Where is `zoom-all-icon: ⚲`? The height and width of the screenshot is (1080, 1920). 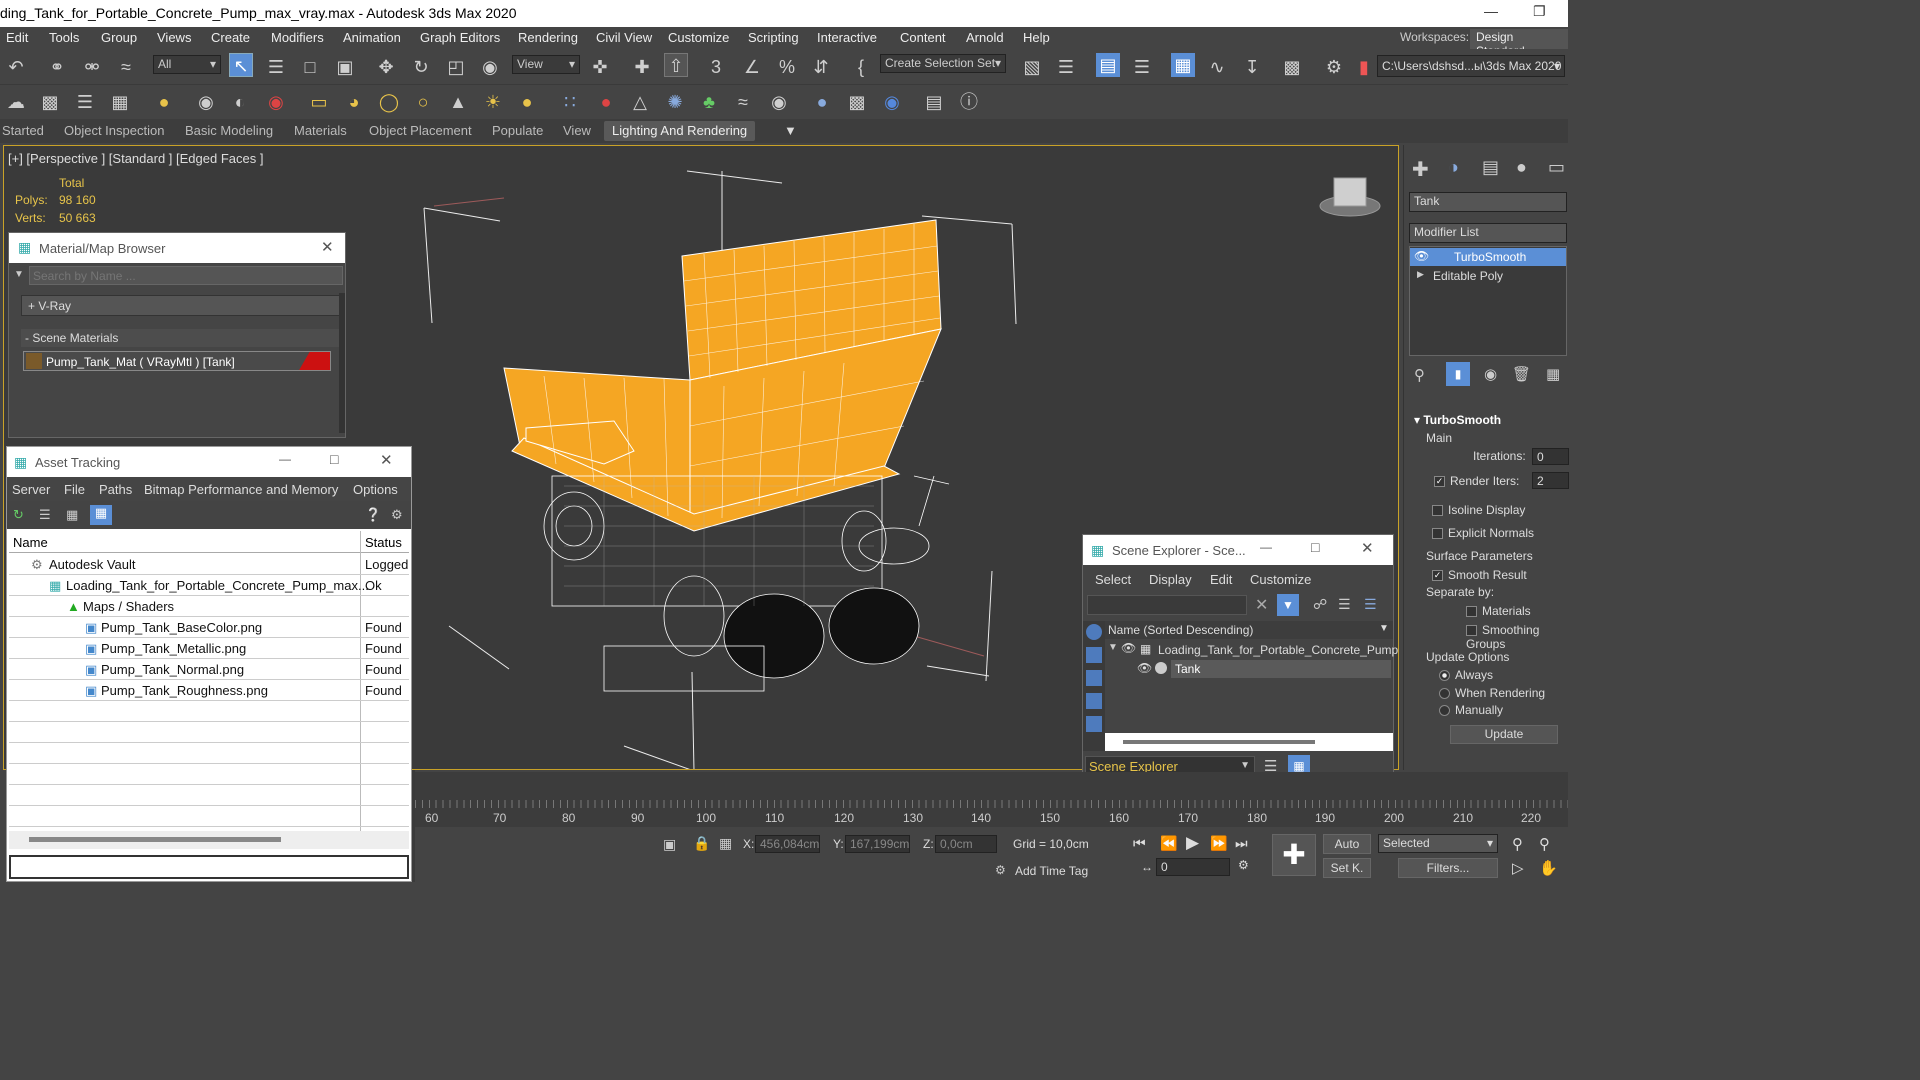
zoom-all-icon: ⚲ is located at coordinates (1544, 844).